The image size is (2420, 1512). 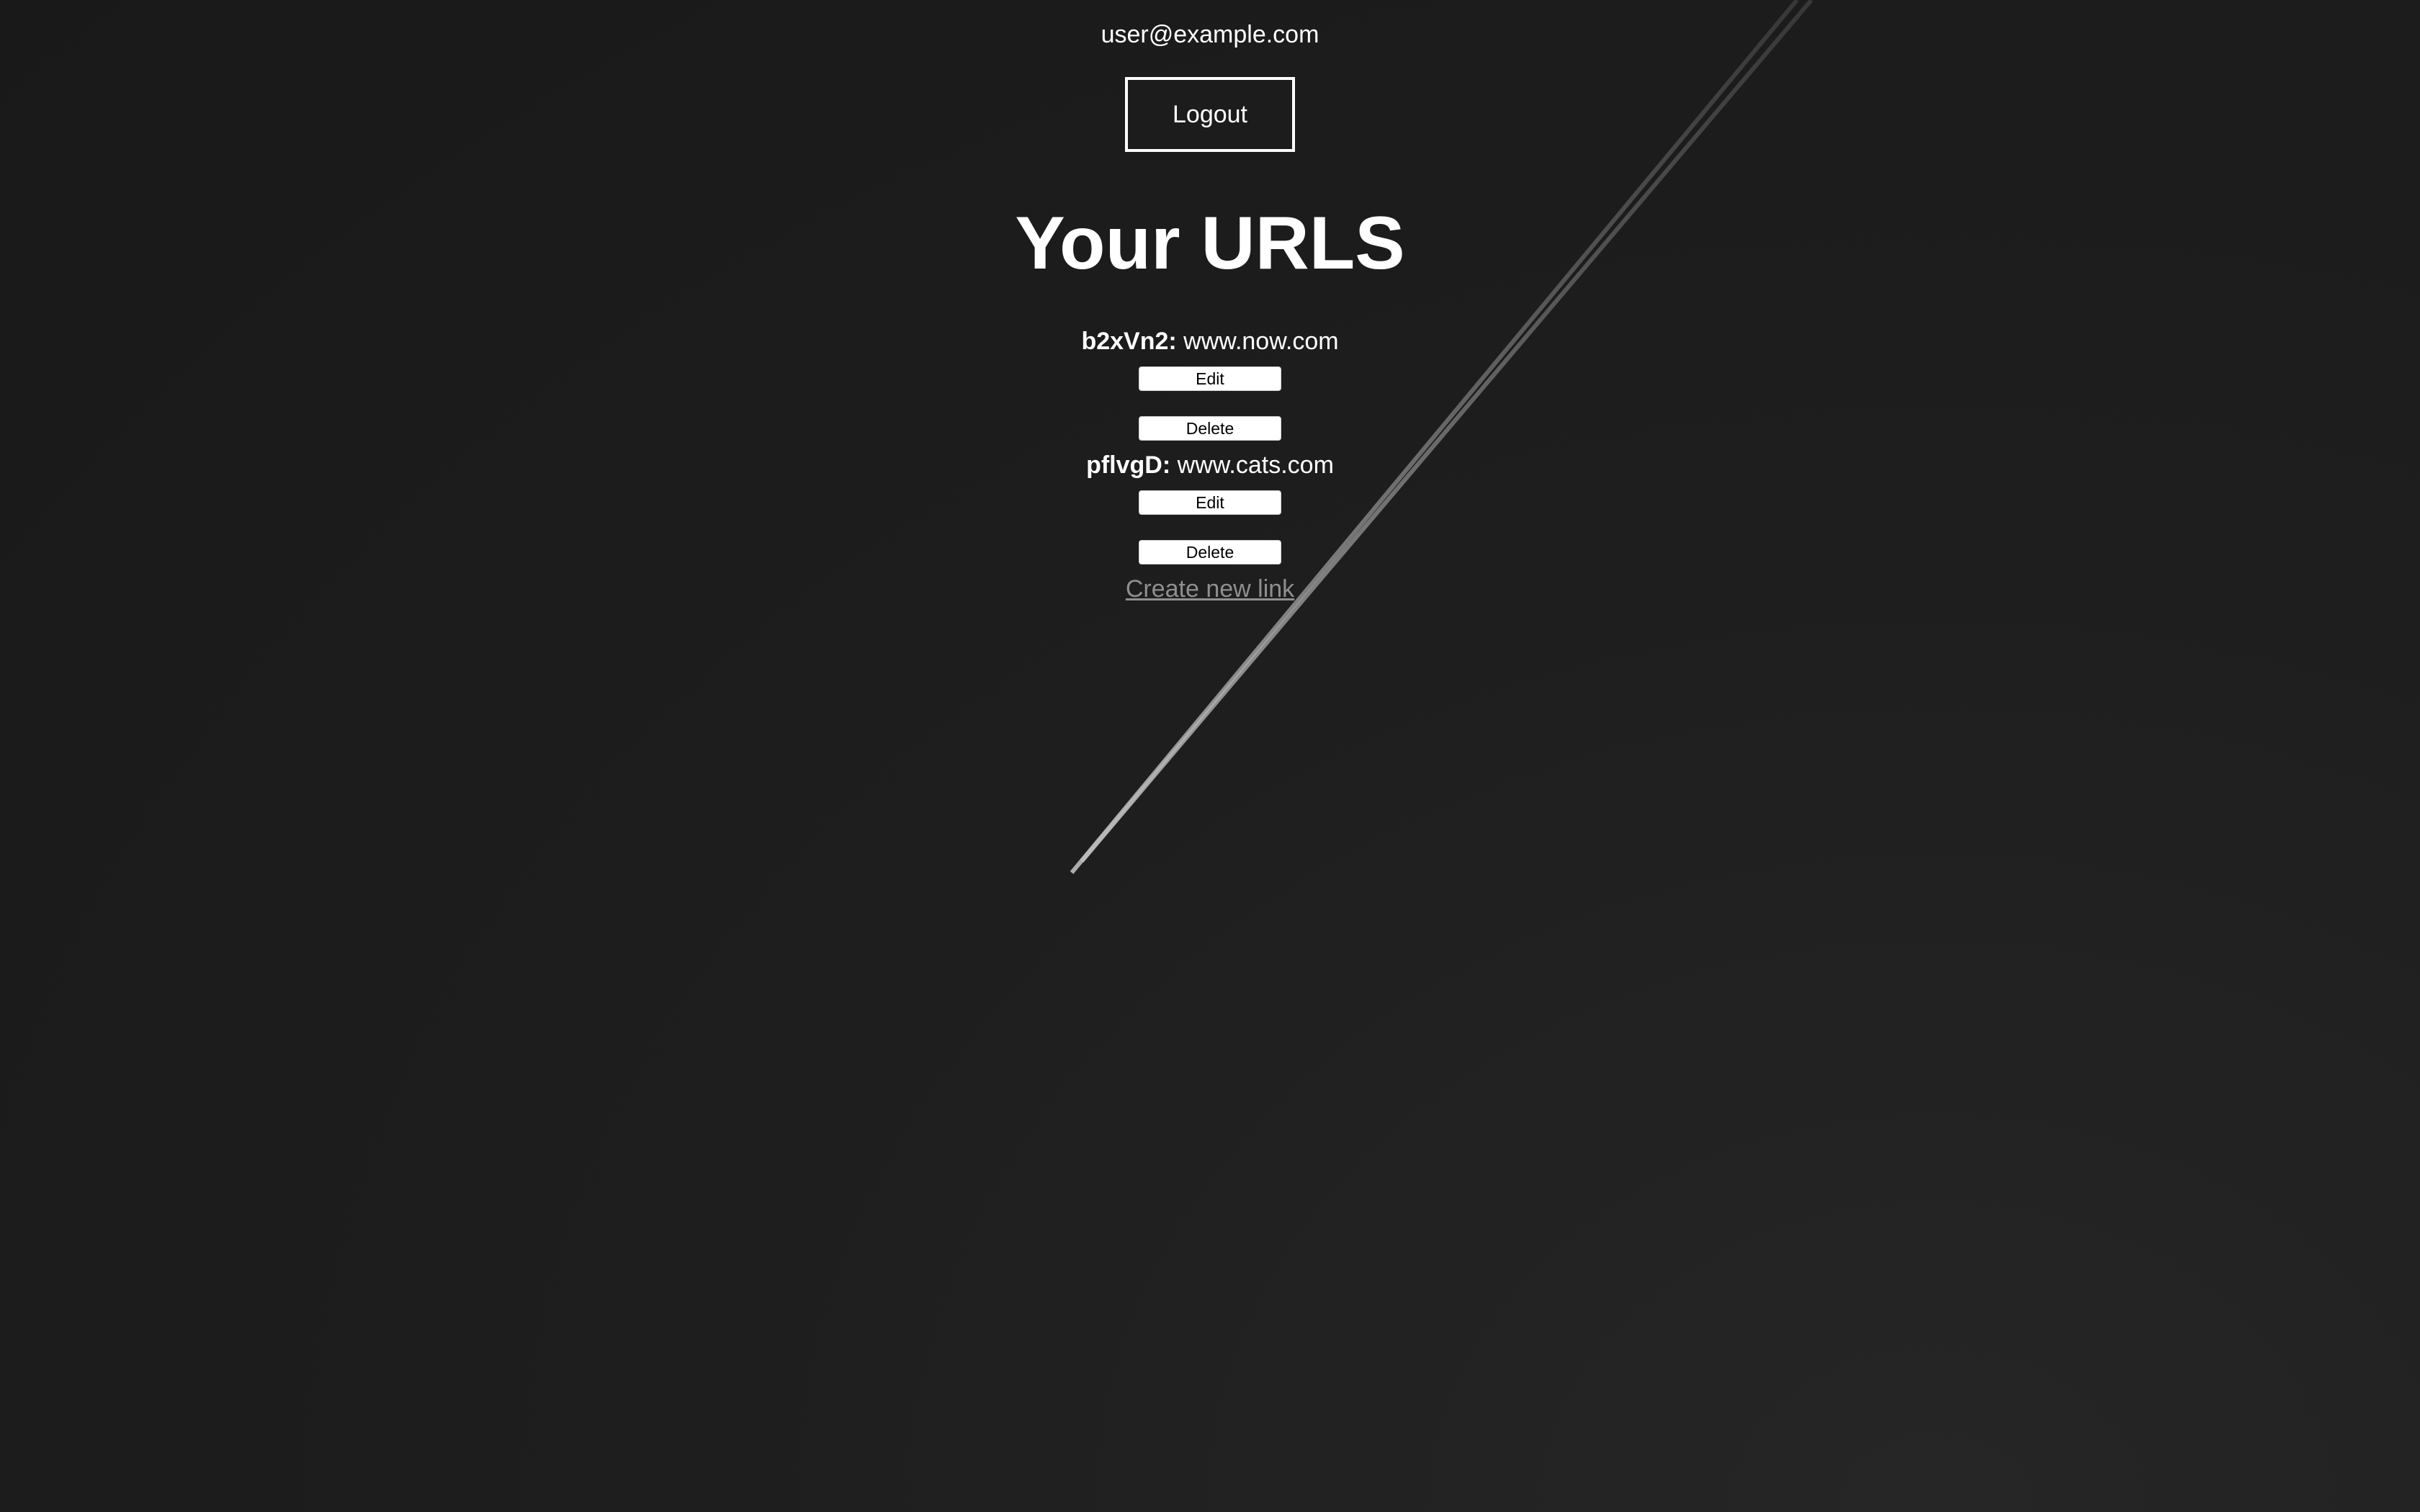 I want to click on user-email: user@example.com, so click(x=1210, y=34).